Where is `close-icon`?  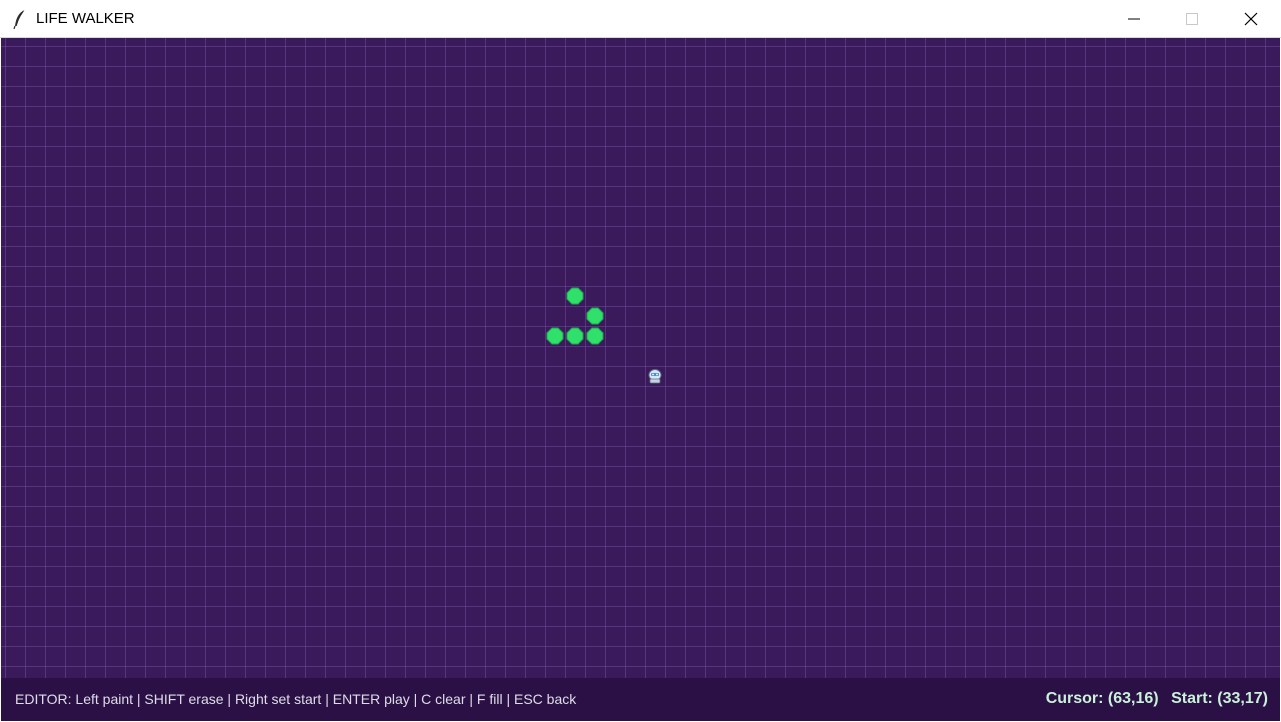 close-icon is located at coordinates (1251, 18).